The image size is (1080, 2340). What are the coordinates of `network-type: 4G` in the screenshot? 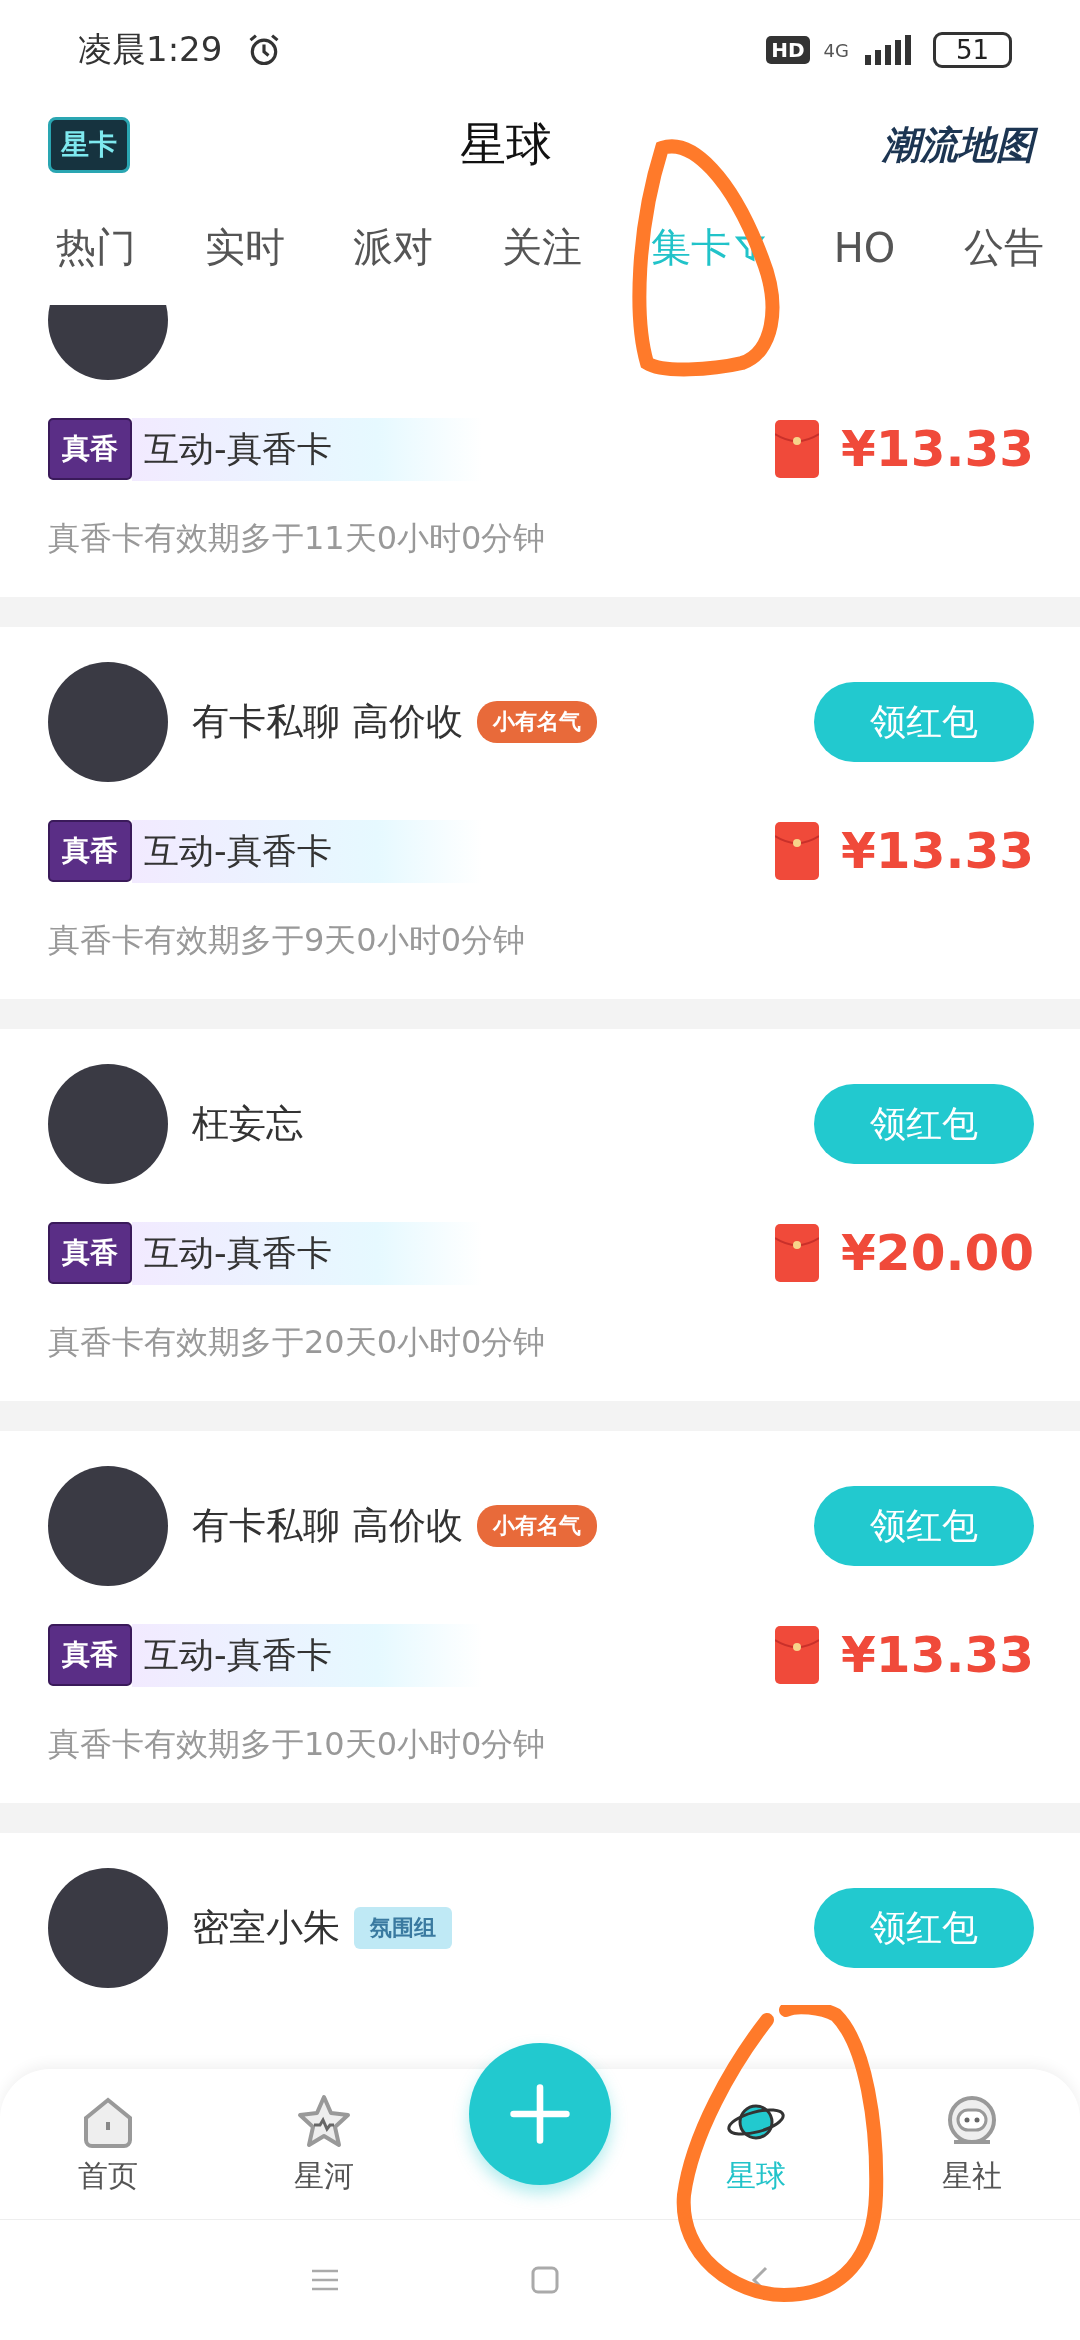 It's located at (836, 50).